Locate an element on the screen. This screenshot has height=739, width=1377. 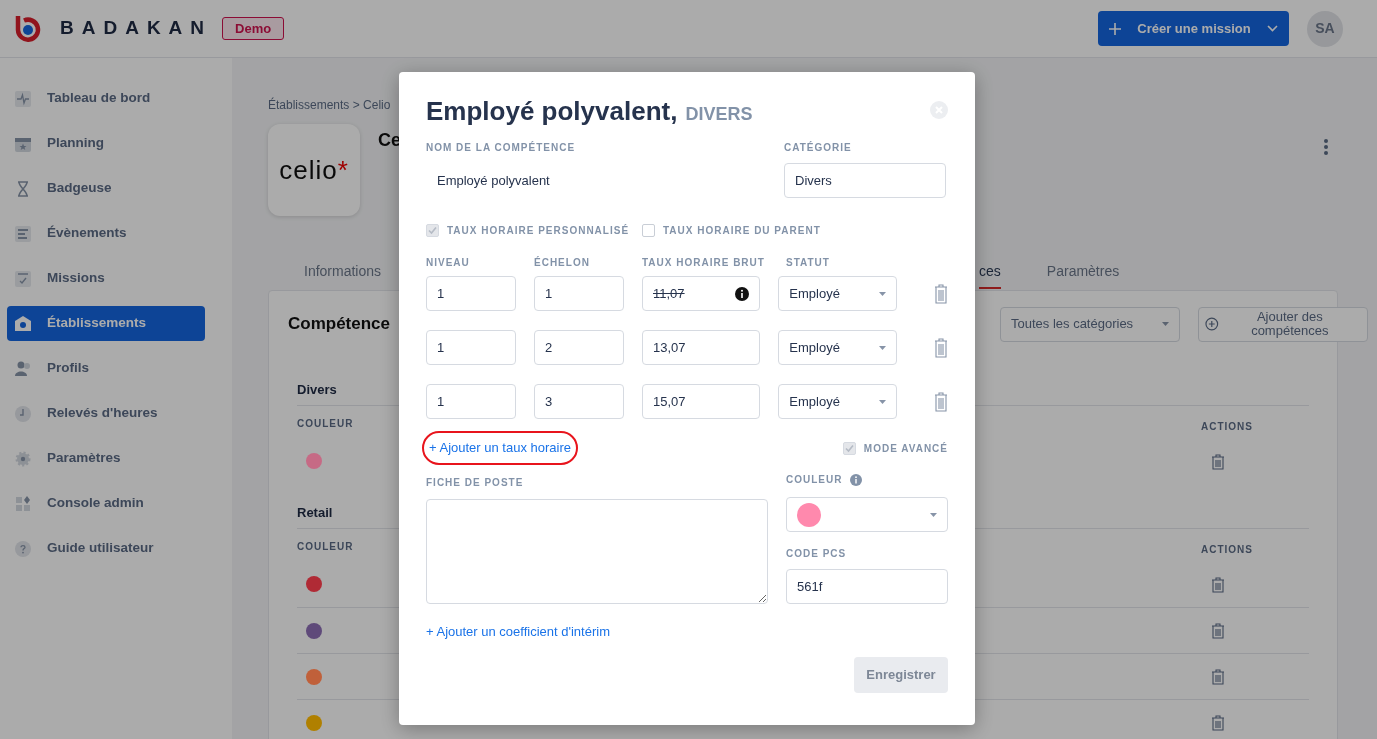
field-label: NOM DE LA COMPÉTENCE is located at coordinates (501, 147).